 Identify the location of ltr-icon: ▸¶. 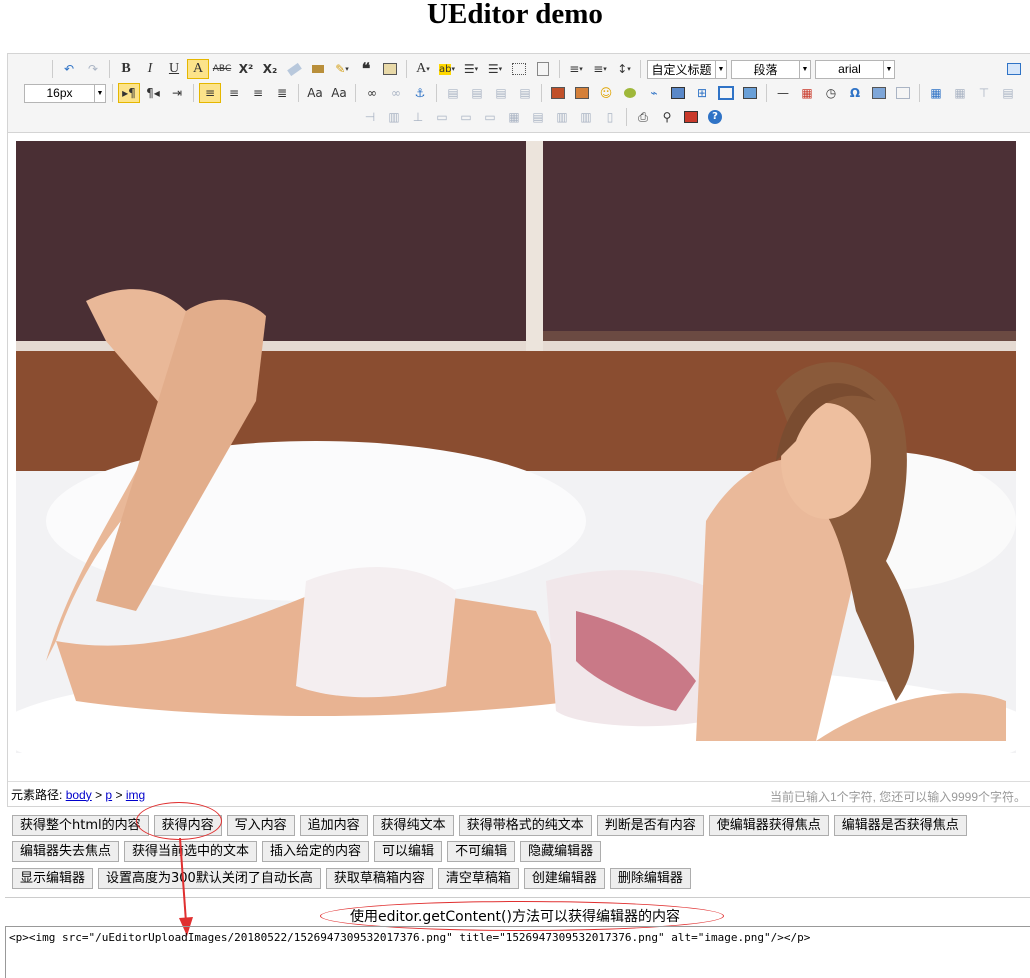
(129, 93).